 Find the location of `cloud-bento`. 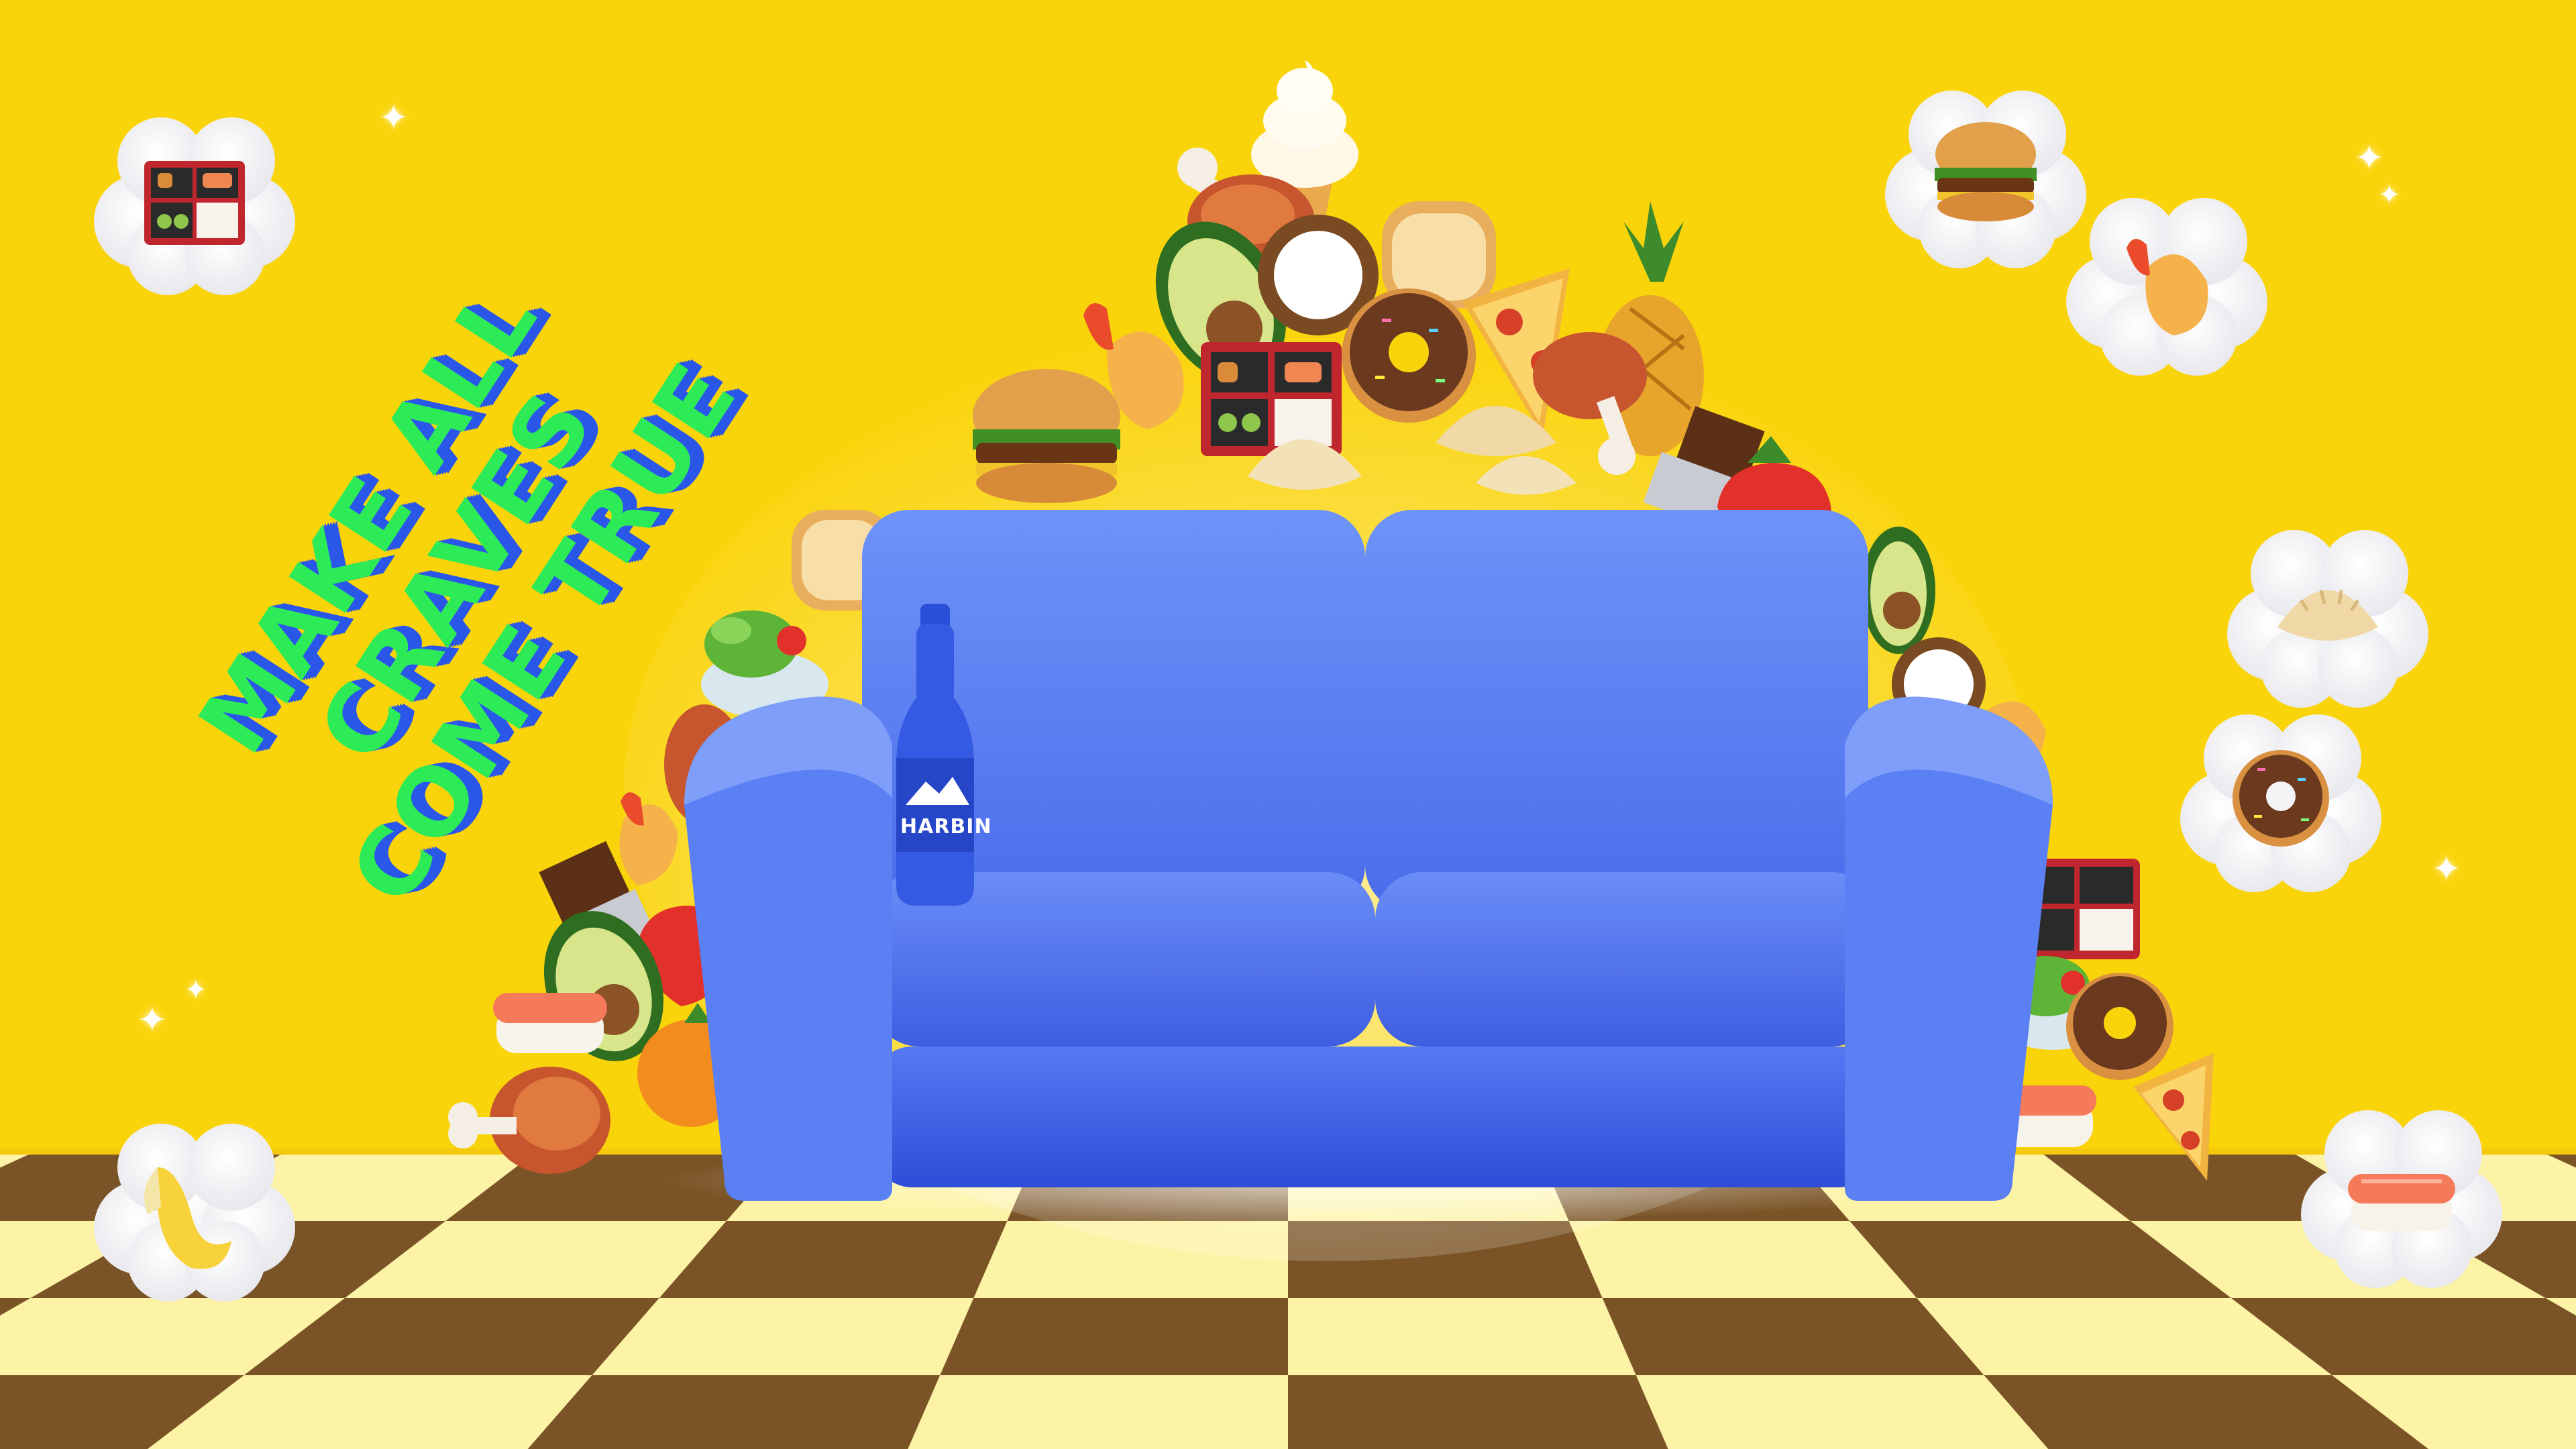

cloud-bento is located at coordinates (194, 206).